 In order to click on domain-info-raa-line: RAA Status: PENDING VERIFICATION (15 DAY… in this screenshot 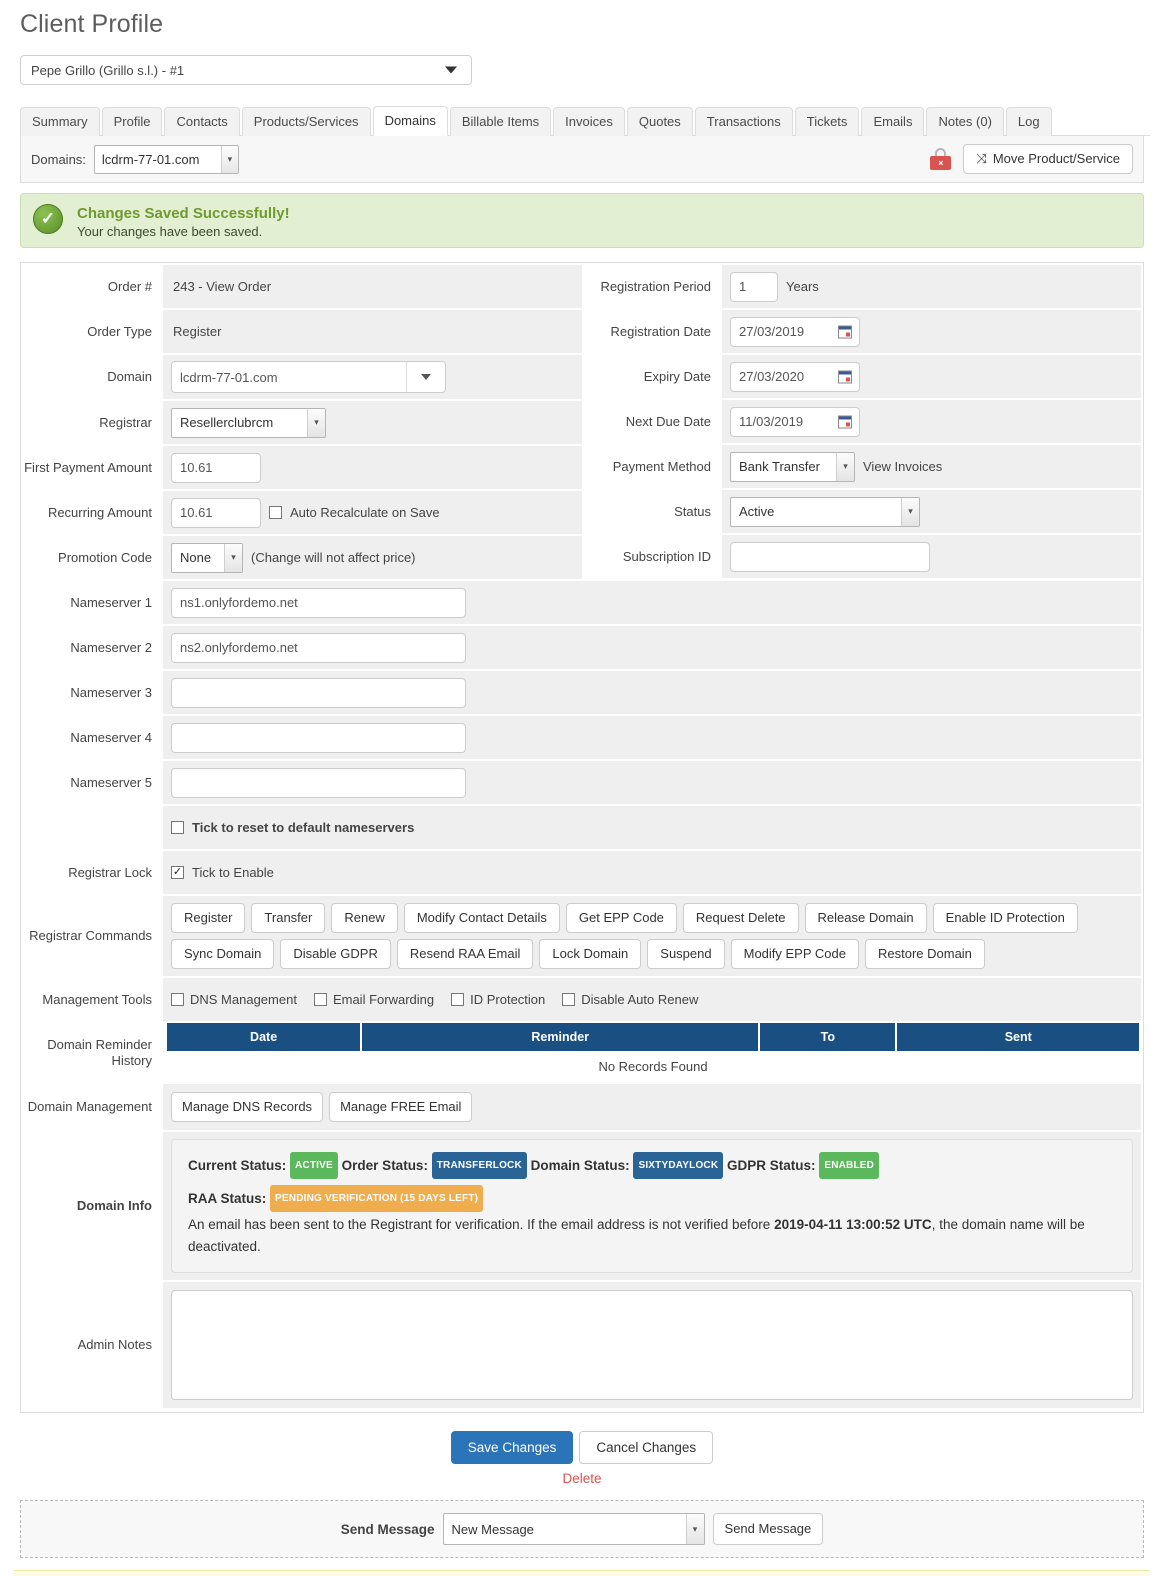, I will do `click(652, 1198)`.